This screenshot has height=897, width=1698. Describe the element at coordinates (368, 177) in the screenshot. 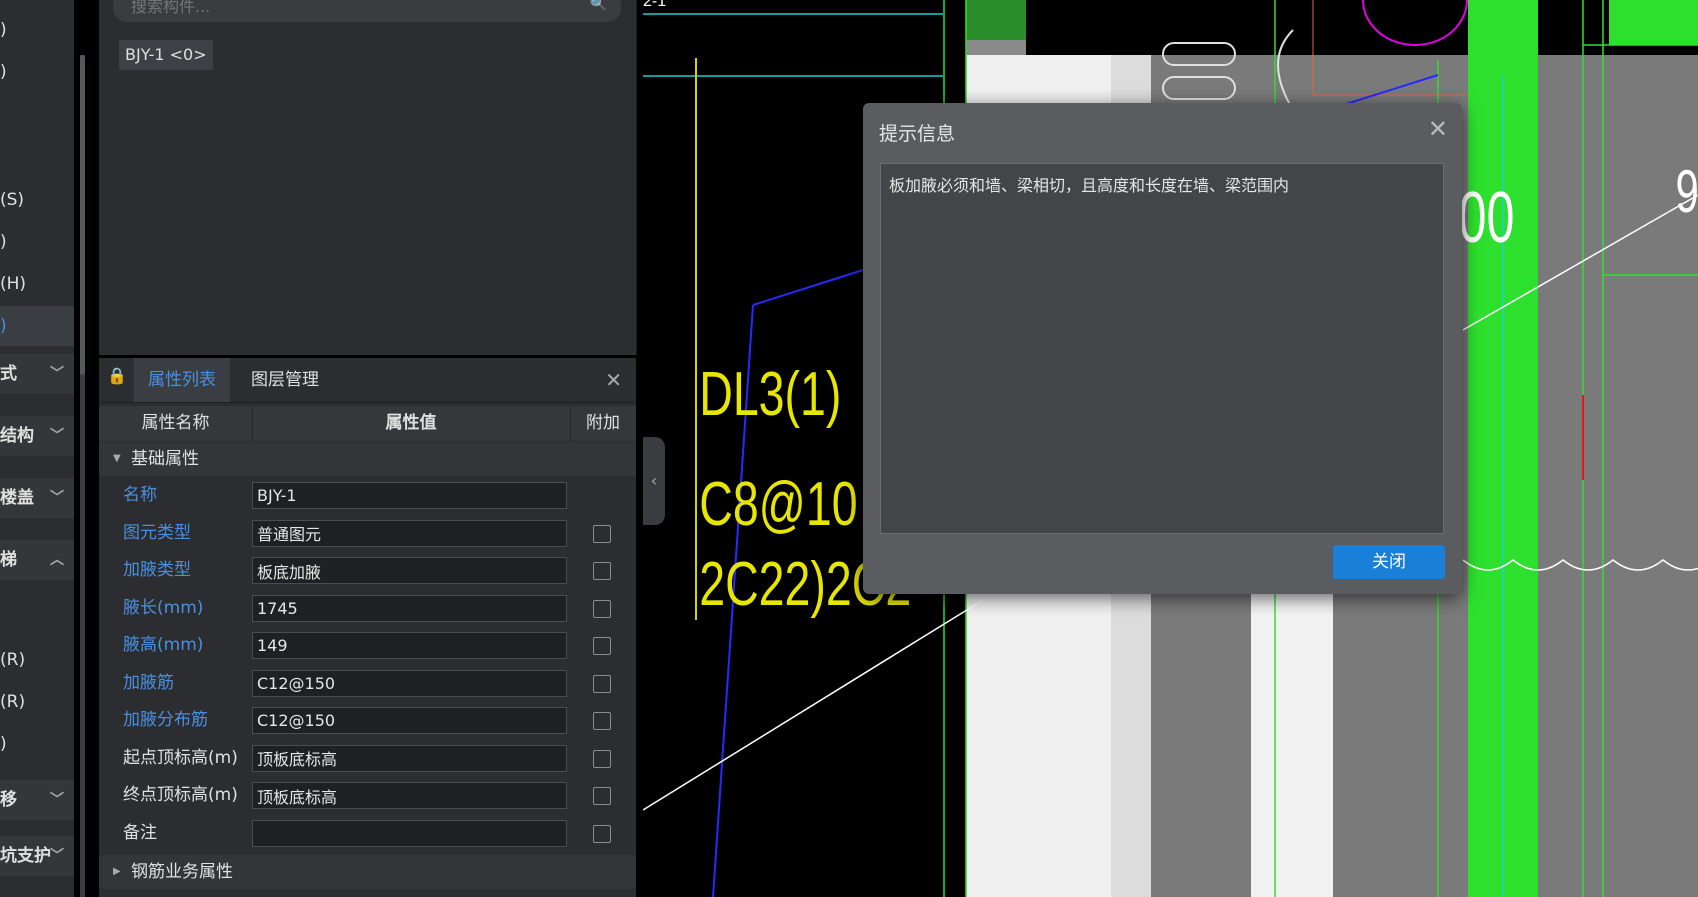

I see `component-list-panel: 🔍 BJY-1 <0>` at that location.